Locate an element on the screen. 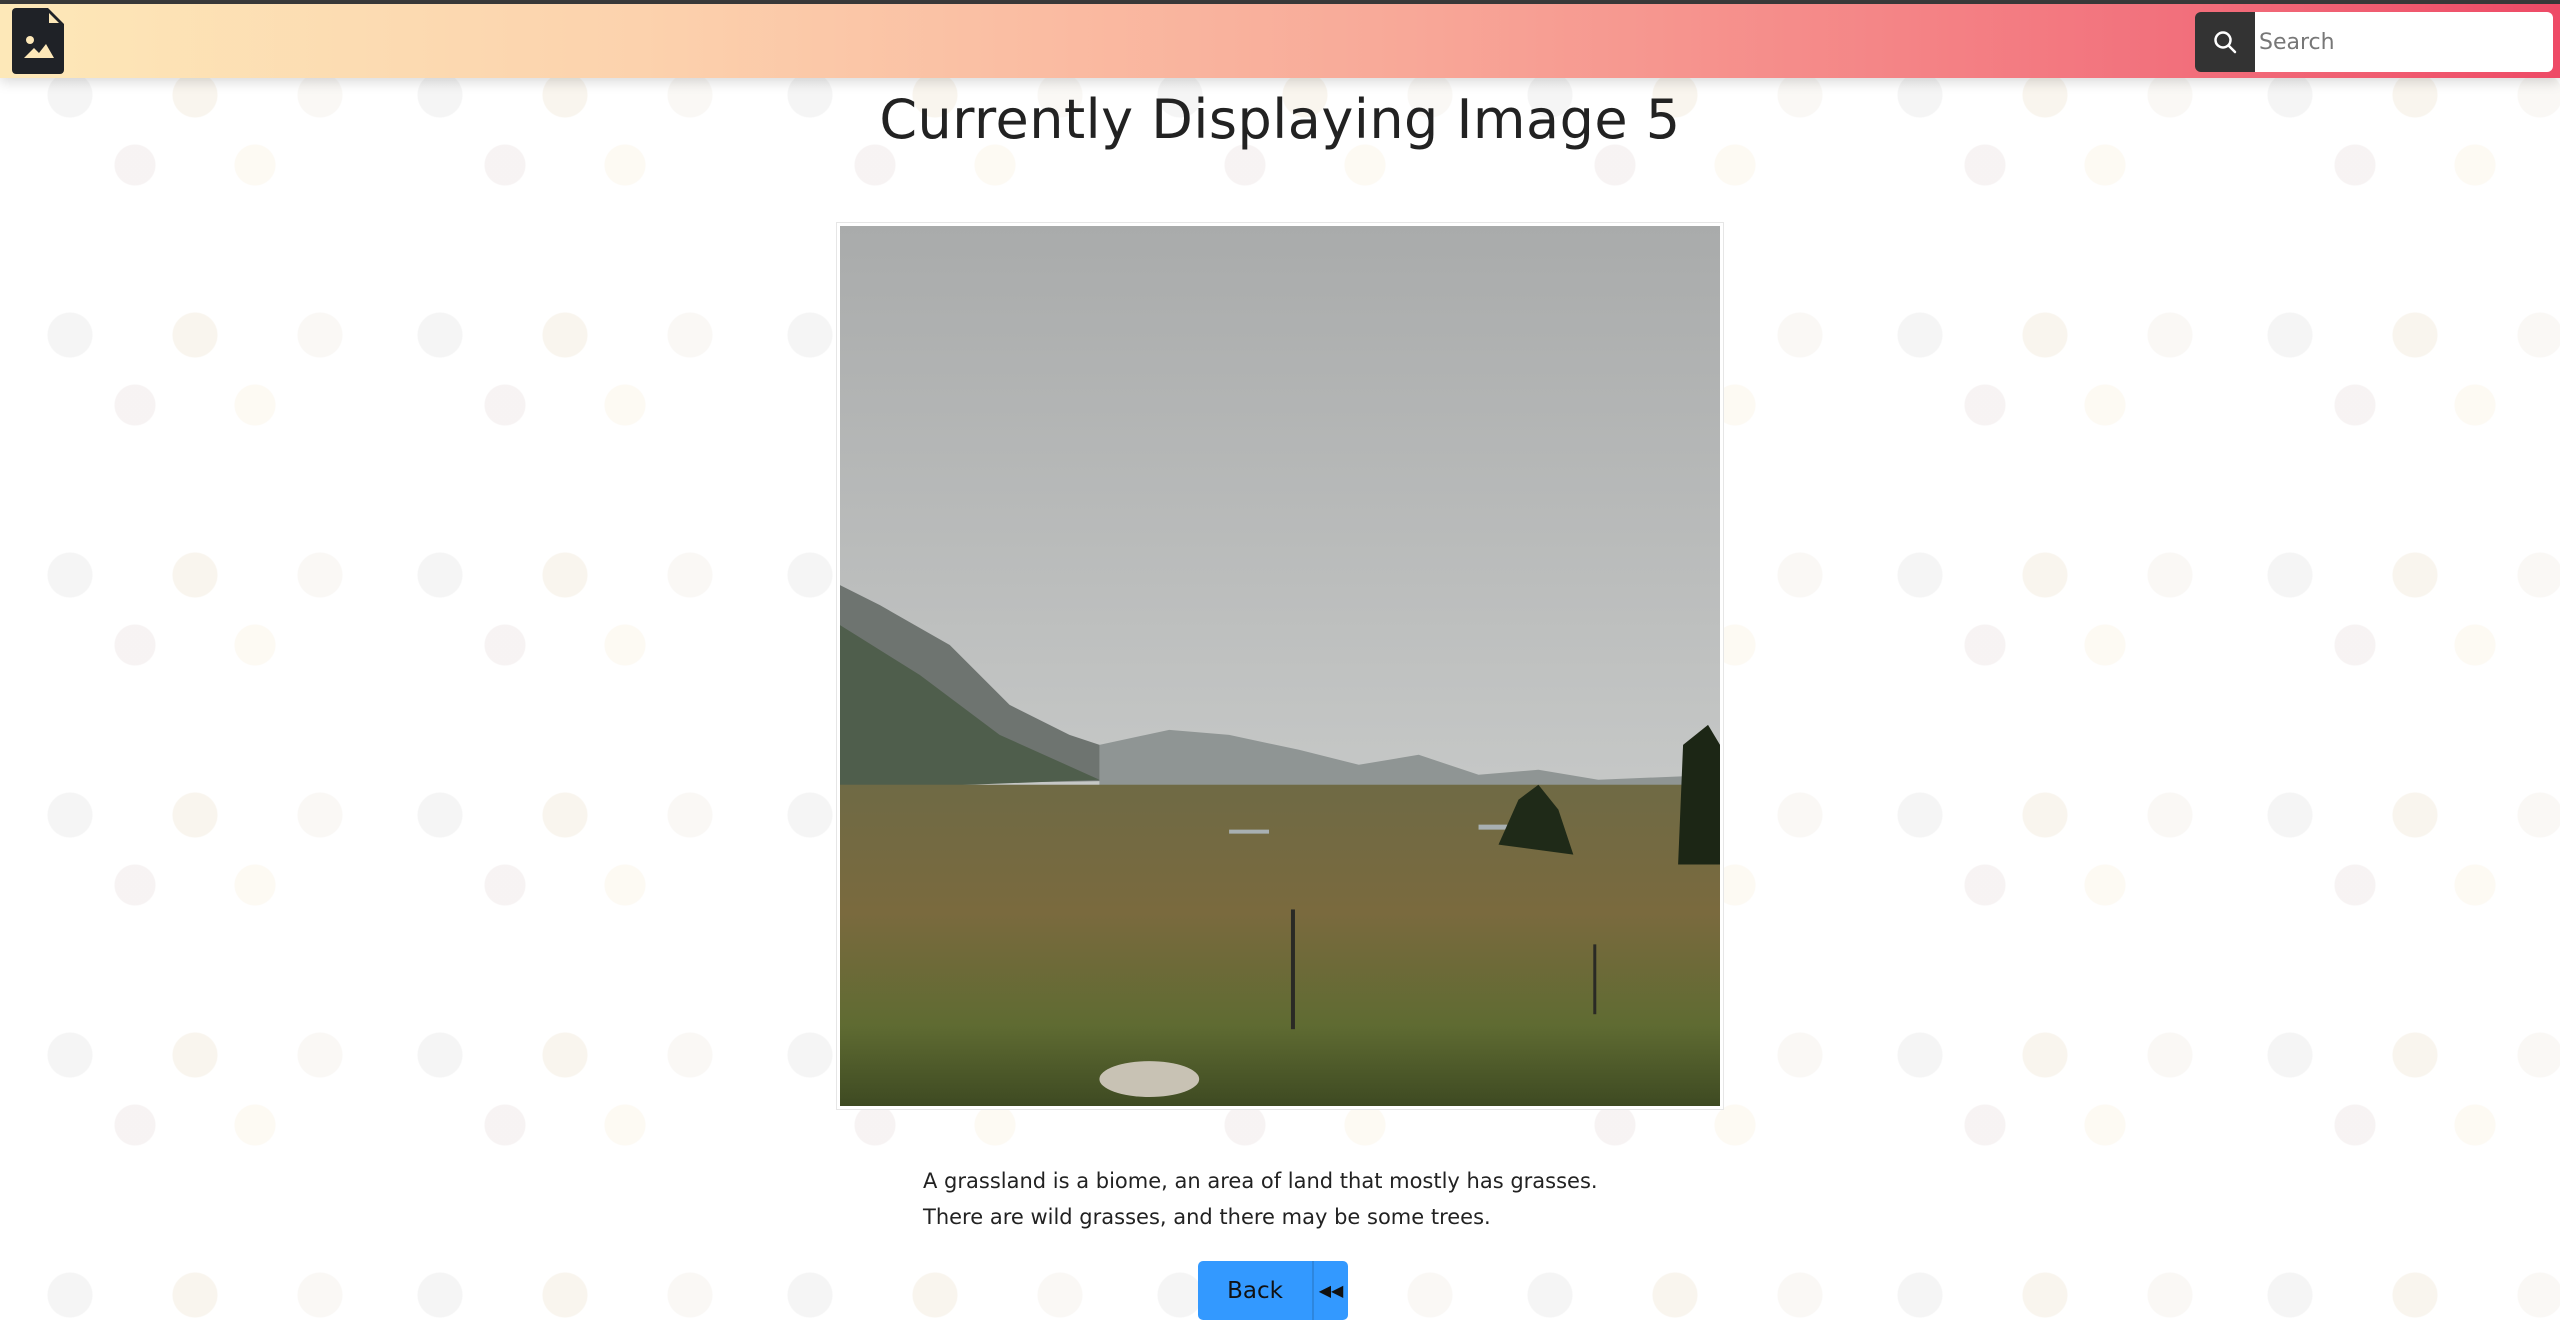 Image resolution: width=2560 pixels, height=1336 pixels. back-button: Back ◀◀ is located at coordinates (1273, 1290).